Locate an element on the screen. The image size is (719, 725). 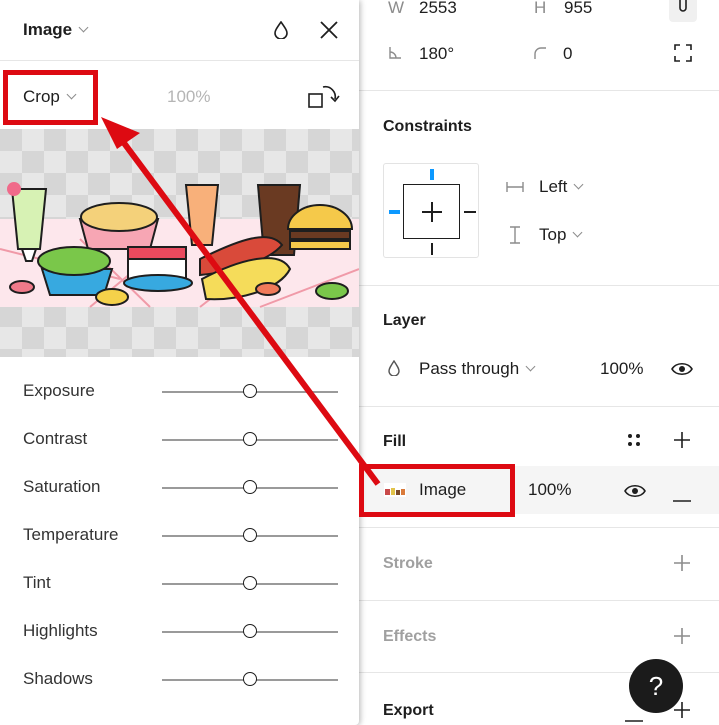
help-label: ? is located at coordinates (656, 686).